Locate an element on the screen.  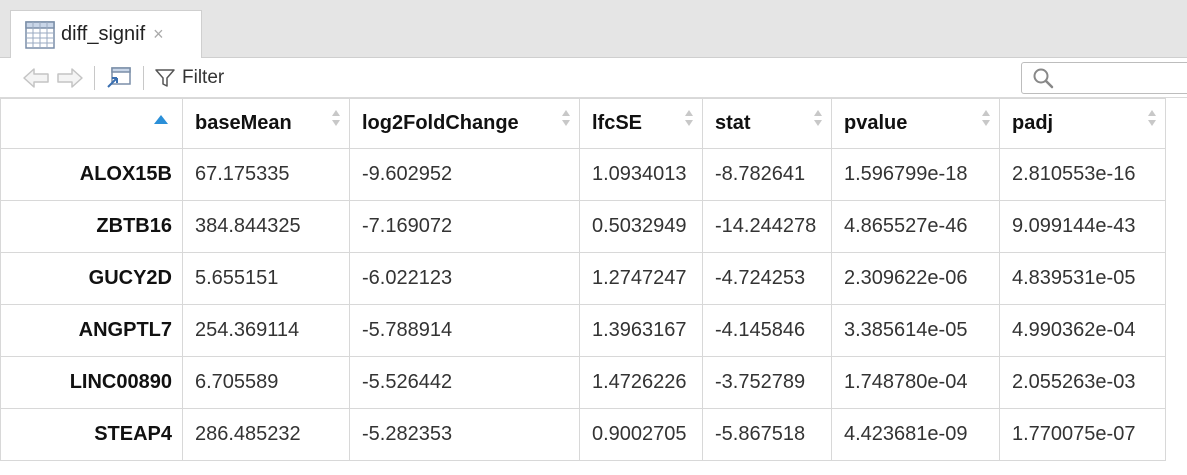
row-name-cell: STEAP4 is located at coordinates (91, 434).